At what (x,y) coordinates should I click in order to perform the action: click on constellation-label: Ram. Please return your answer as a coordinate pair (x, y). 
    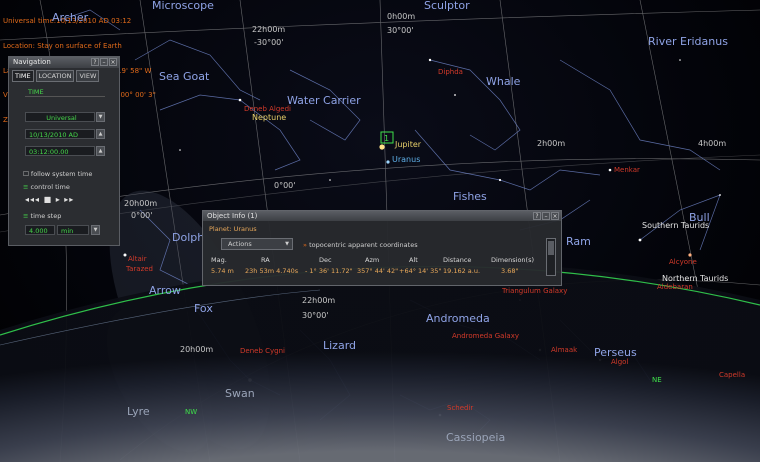
    Looking at the image, I should click on (578, 241).